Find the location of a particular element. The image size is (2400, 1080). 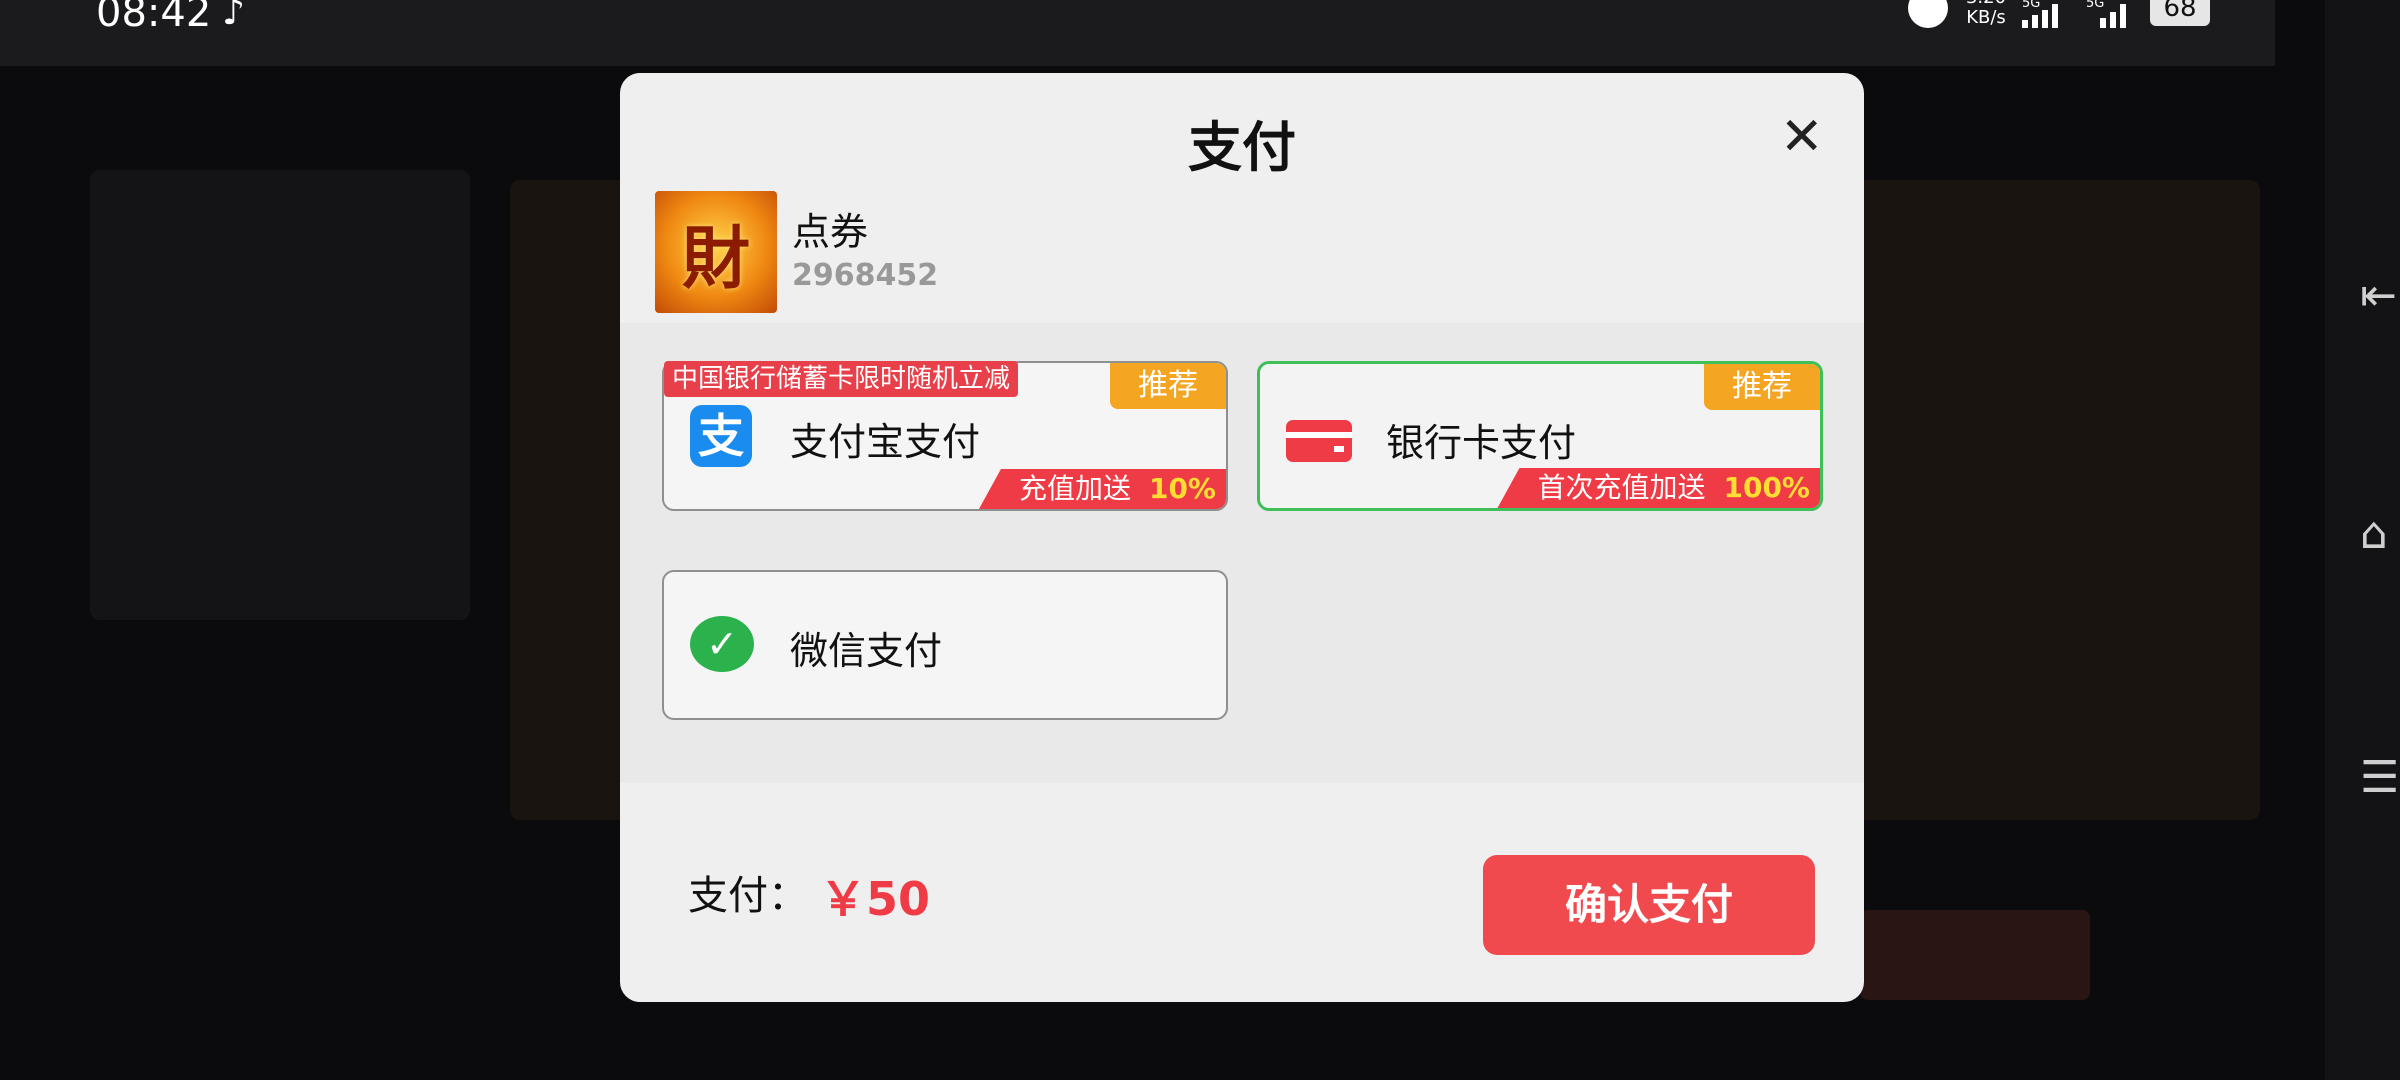

payment-option-label: 银行卡支付 is located at coordinates (1481, 443).